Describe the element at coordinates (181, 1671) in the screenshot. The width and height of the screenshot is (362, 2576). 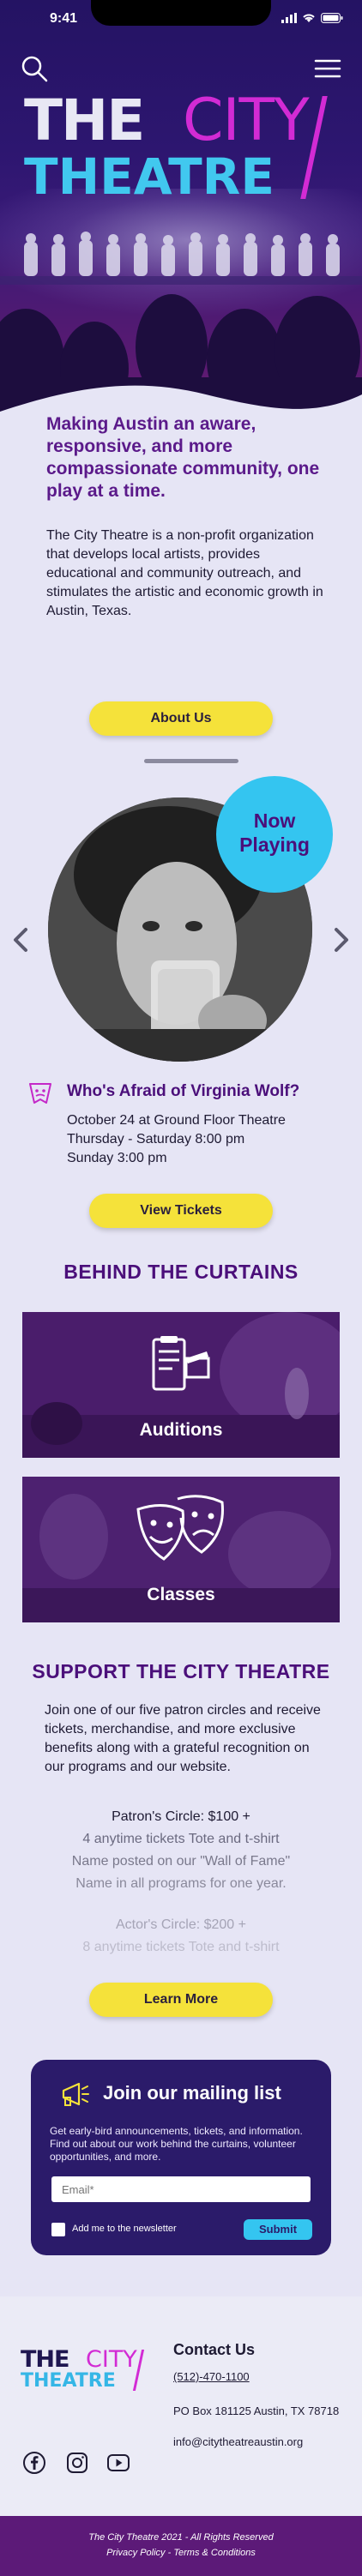
I see `support-title: SUPPORT THE CITY THEATRE` at that location.